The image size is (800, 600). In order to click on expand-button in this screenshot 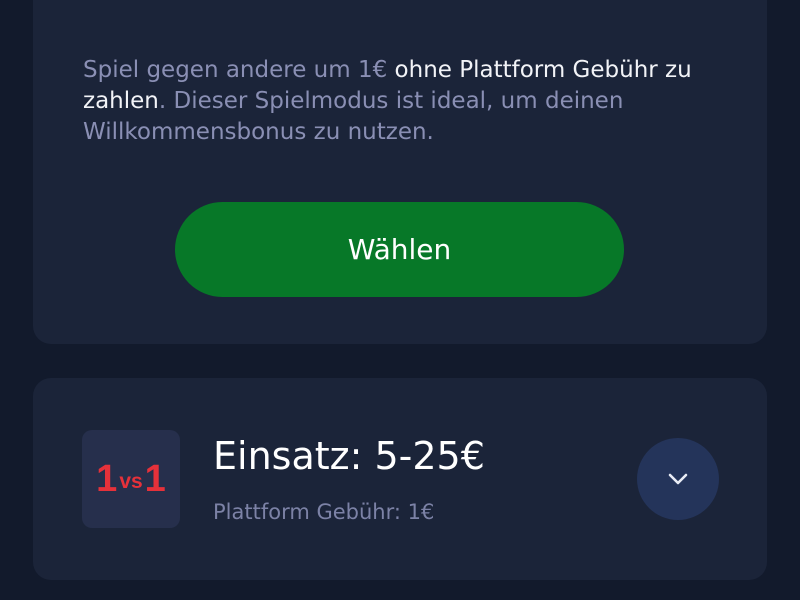, I will do `click(678, 479)`.